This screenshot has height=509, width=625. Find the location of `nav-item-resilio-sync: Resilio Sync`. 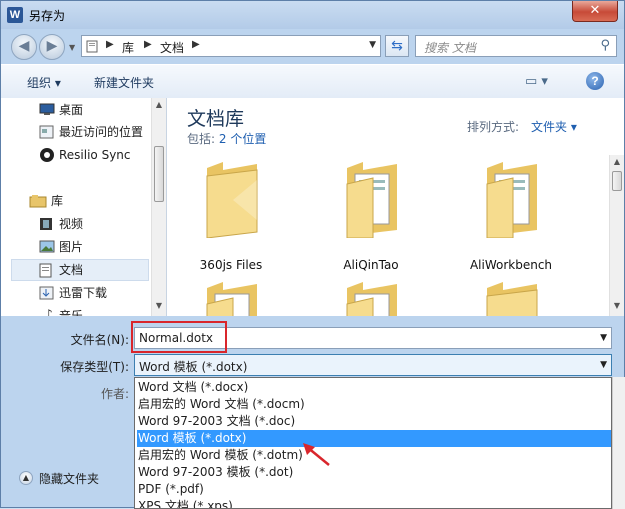

nav-item-resilio-sync: Resilio Sync is located at coordinates (80, 155).